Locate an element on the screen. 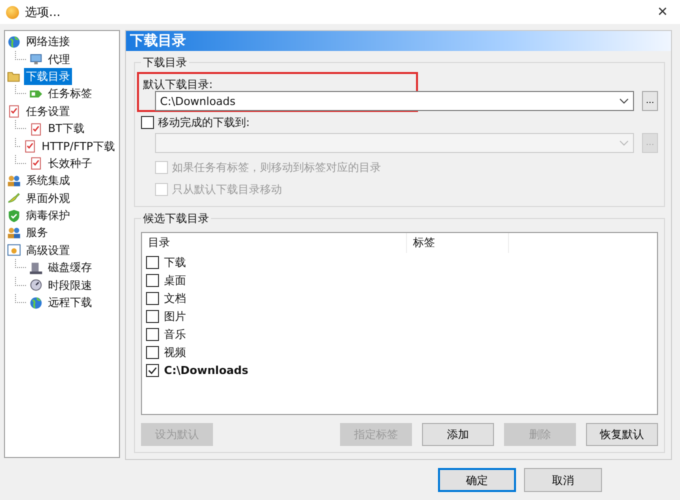 The image size is (680, 500). computer-icon is located at coordinates (36, 267).